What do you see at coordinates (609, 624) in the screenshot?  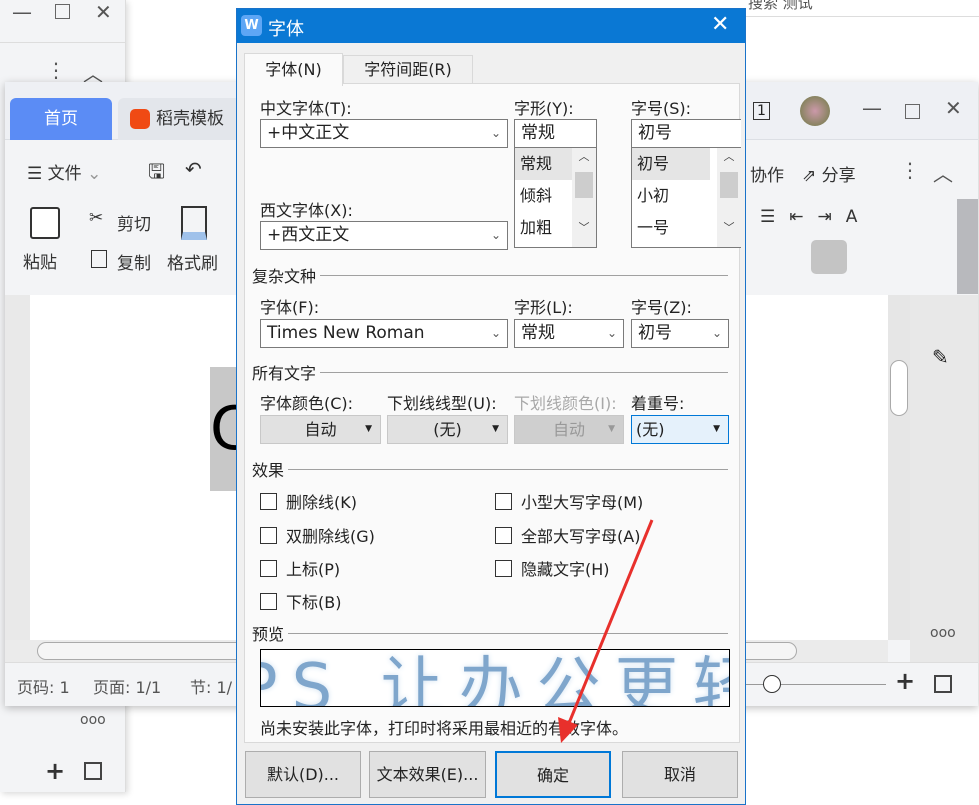 I see `arrow-shaft` at bounding box center [609, 624].